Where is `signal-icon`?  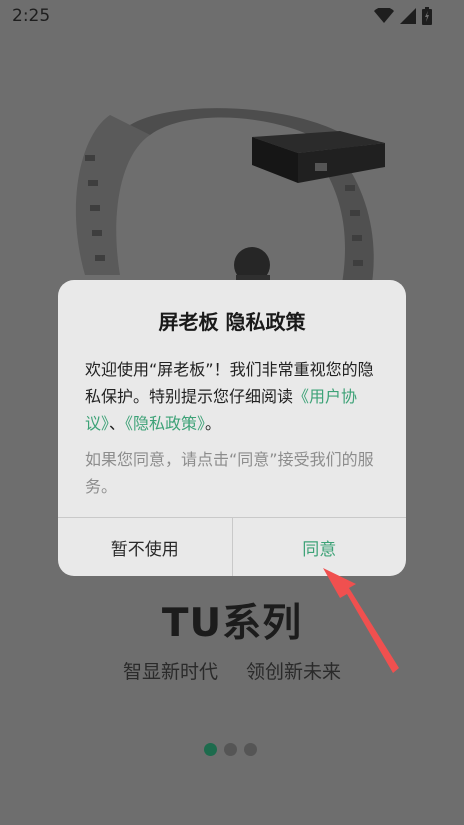
signal-icon is located at coordinates (408, 16).